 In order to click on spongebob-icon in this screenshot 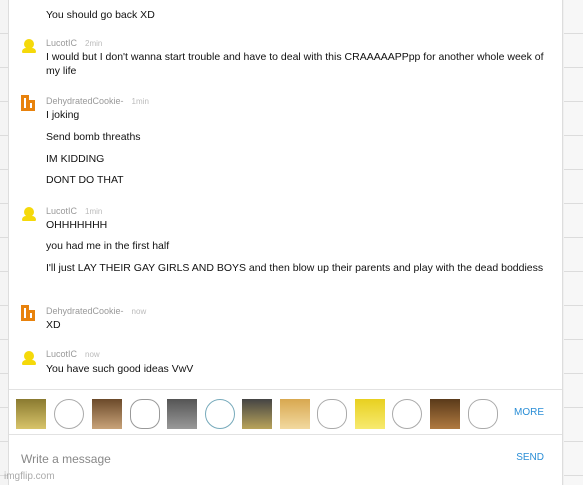, I will do `click(370, 414)`.